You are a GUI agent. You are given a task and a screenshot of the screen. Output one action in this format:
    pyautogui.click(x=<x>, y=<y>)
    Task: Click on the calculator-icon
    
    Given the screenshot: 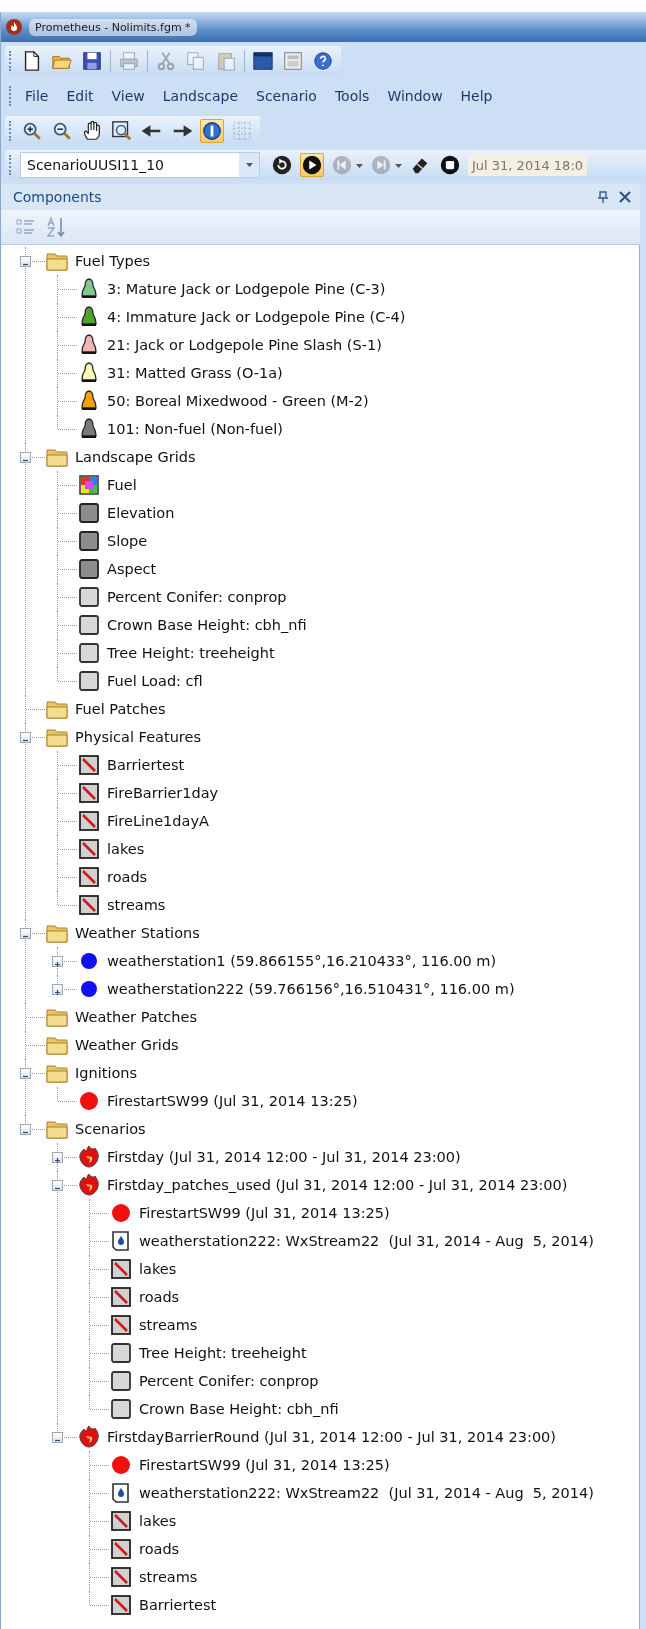 What is the action you would take?
    pyautogui.click(x=293, y=61)
    